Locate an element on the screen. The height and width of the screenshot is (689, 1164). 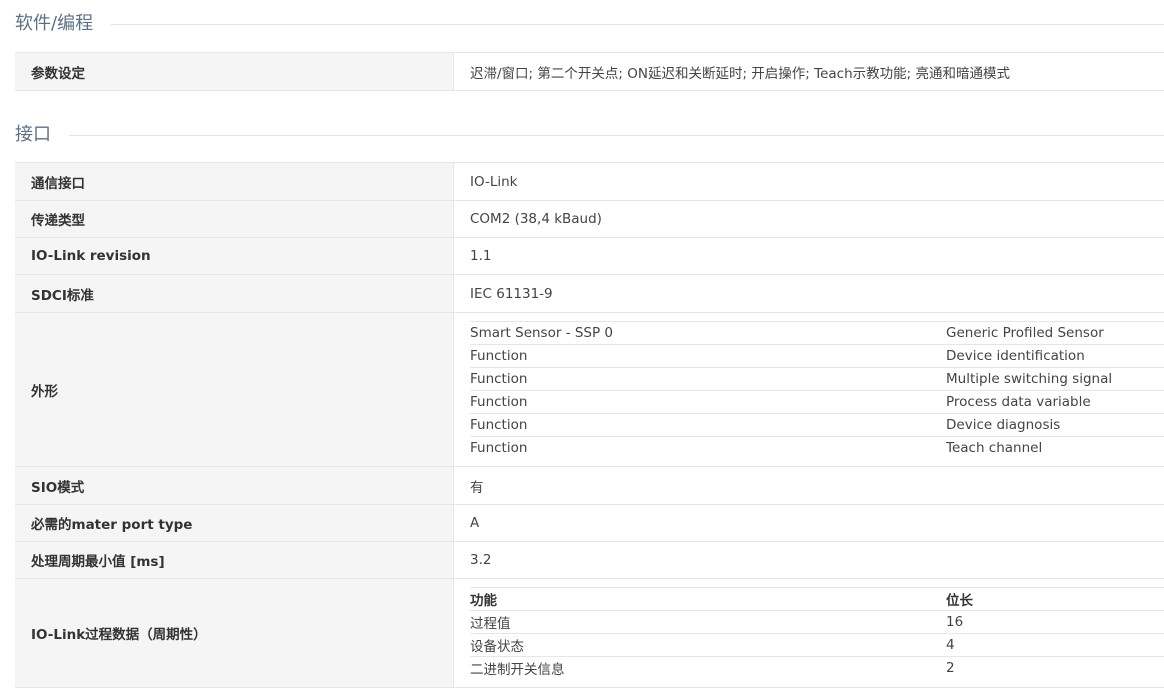
process-data-row: 二进制开关信息 2 is located at coordinates (817, 667).